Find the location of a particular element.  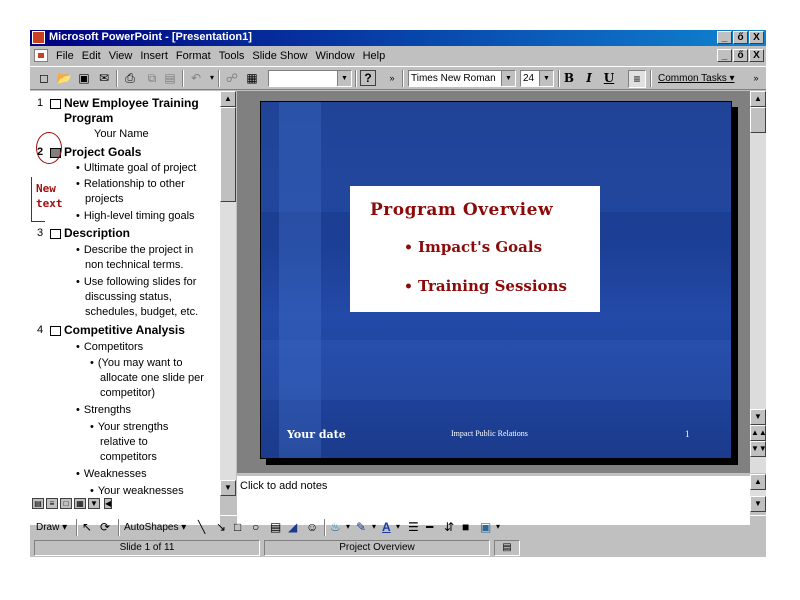

next-slide-icon: ▼▼ is located at coordinates (758, 449).